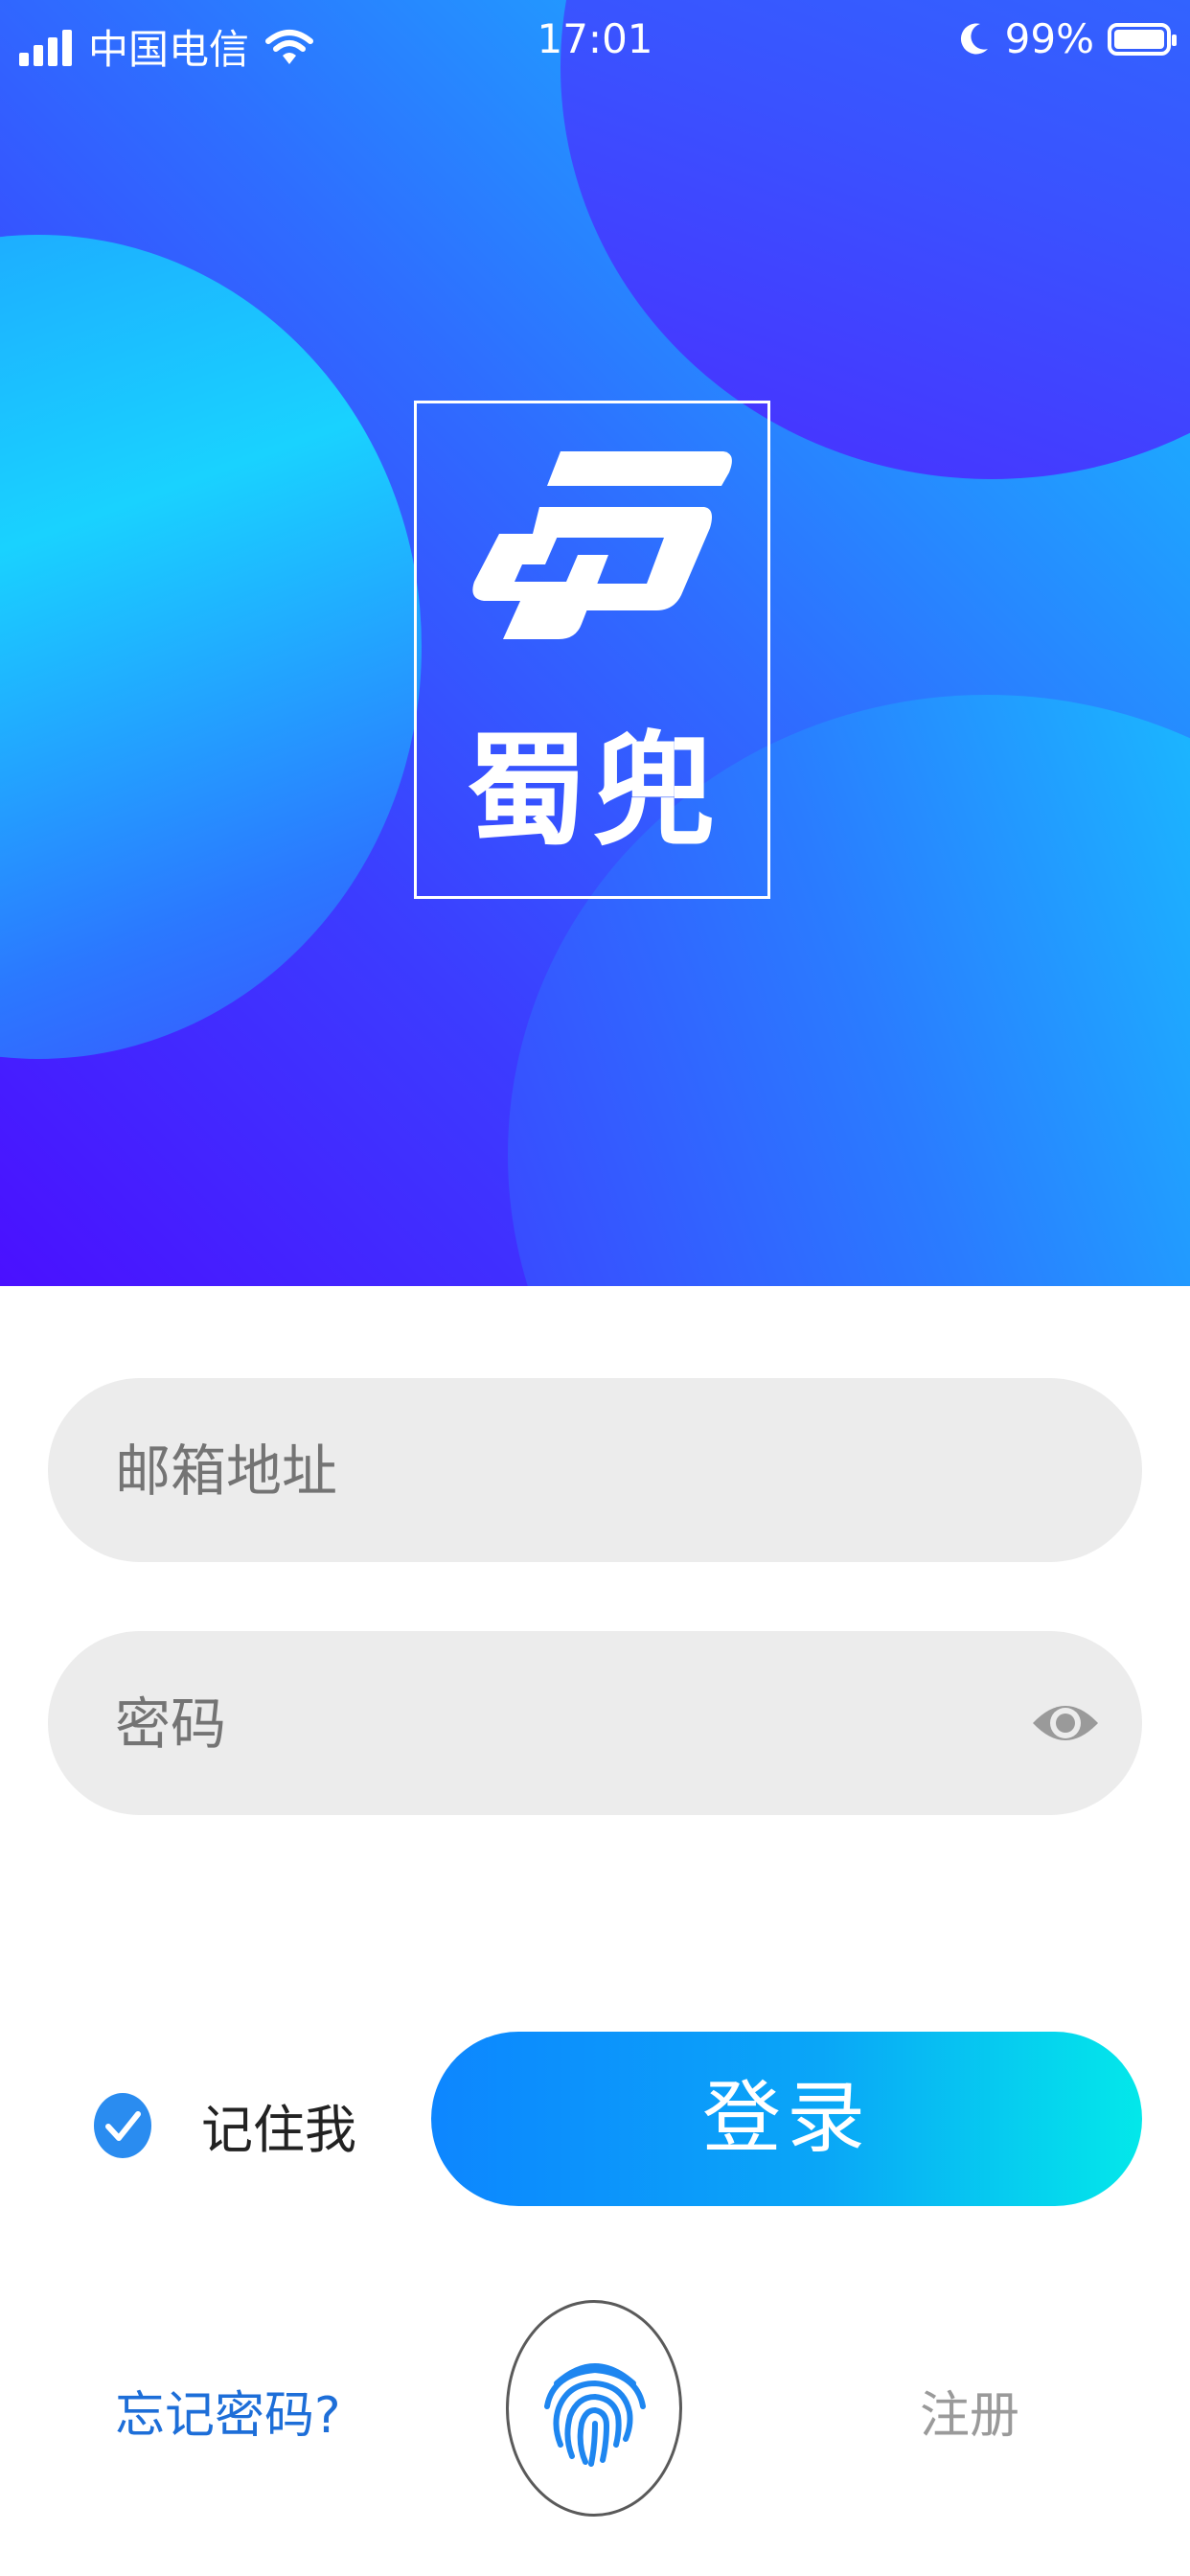  I want to click on status-right: 99%, so click(1067, 38).